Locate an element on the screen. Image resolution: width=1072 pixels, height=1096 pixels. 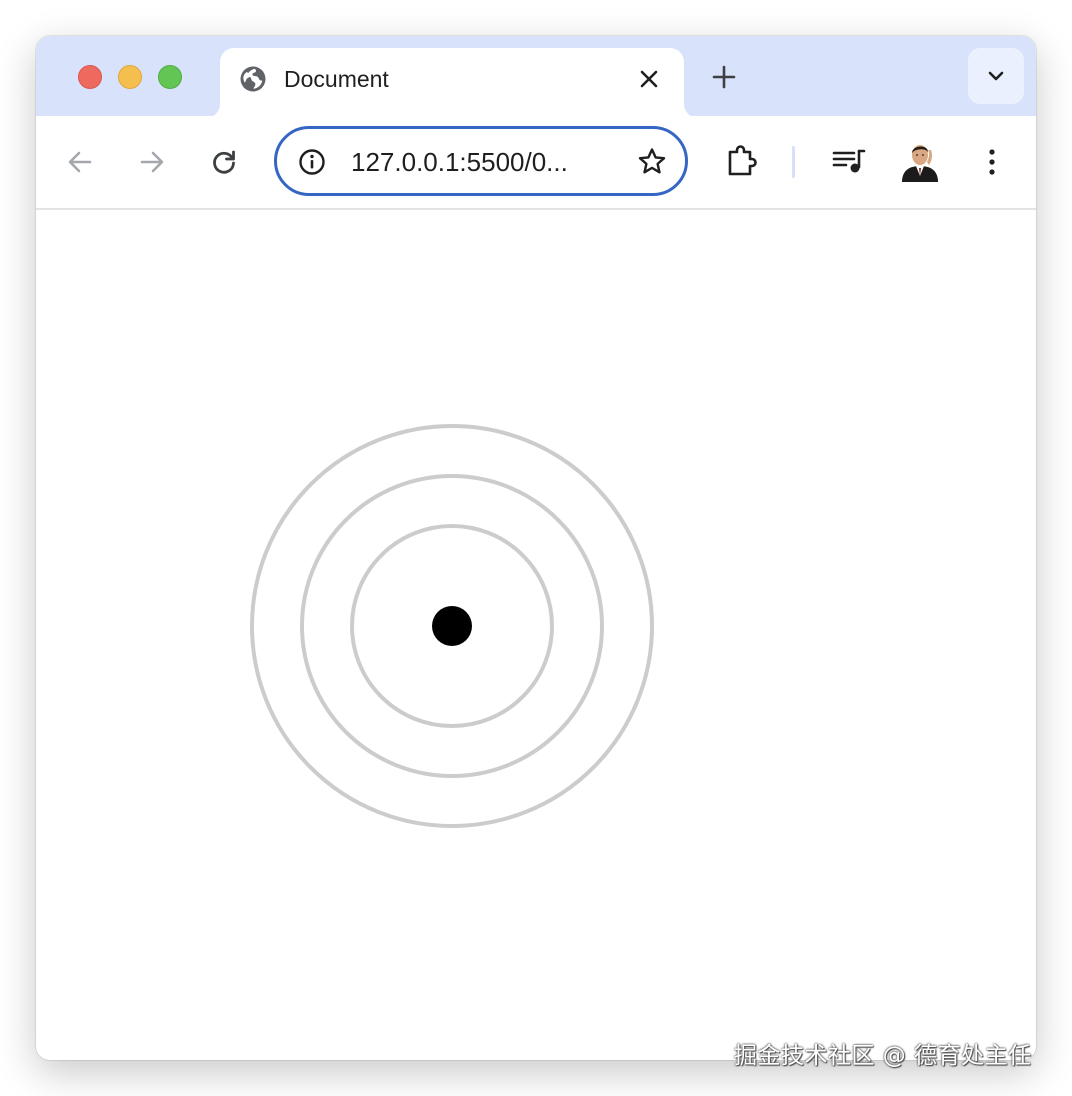
media-playlist-icon is located at coordinates (850, 162).